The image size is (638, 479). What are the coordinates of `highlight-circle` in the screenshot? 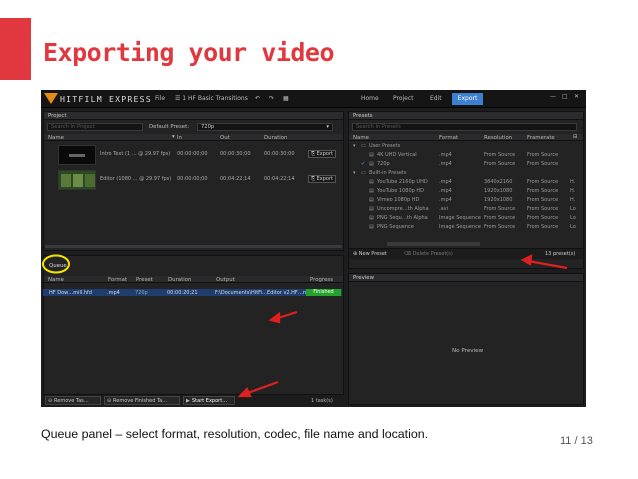 It's located at (56, 264).